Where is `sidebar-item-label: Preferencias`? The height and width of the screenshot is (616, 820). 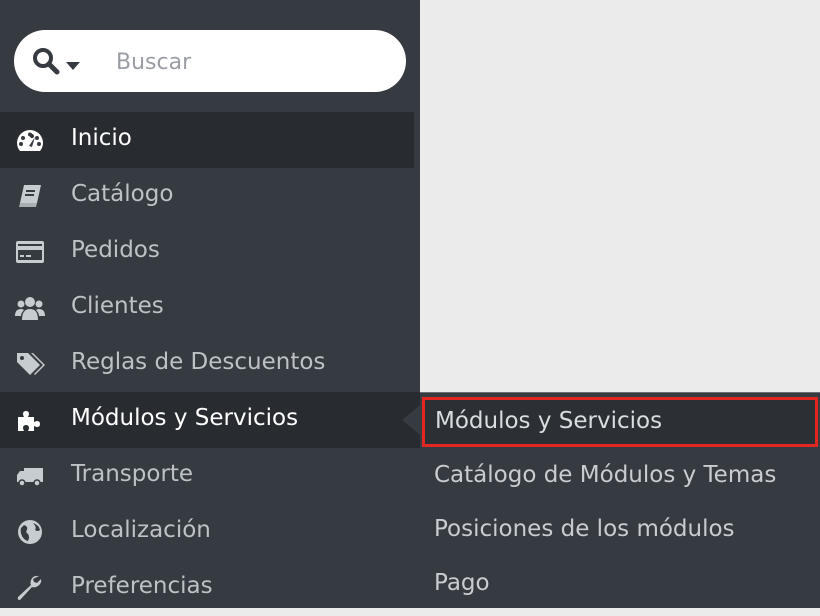 sidebar-item-label: Preferencias is located at coordinates (142, 586).